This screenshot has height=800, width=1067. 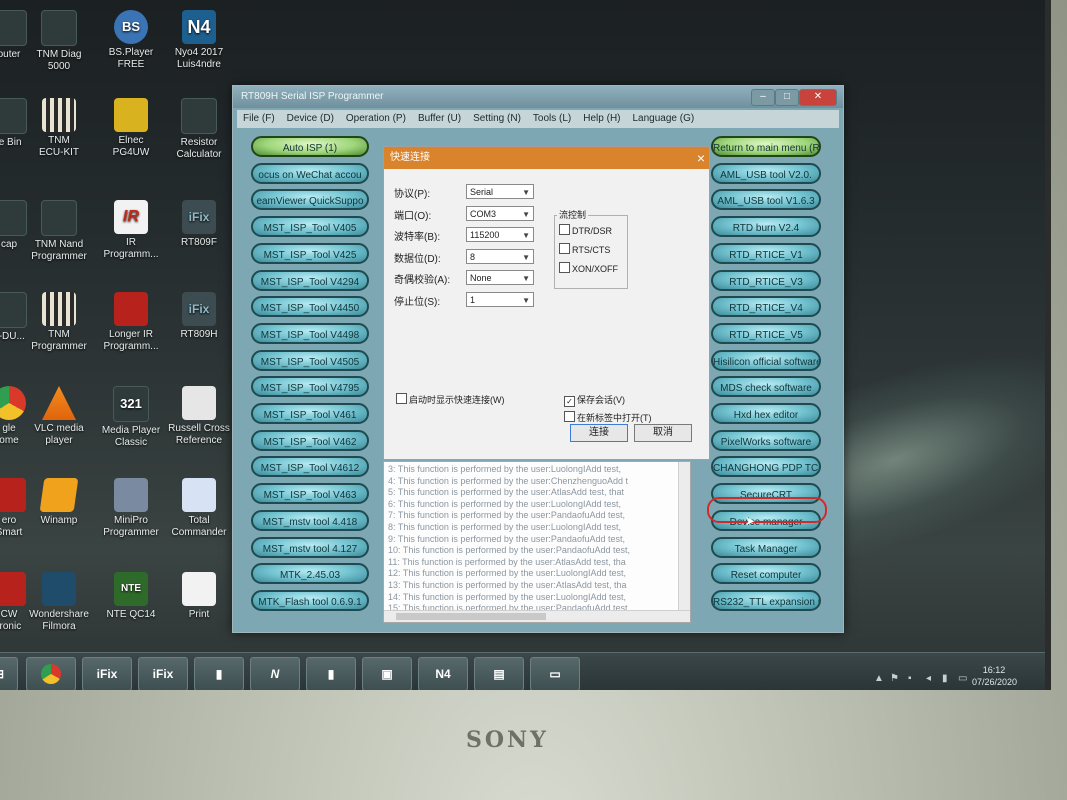 What do you see at coordinates (310, 494) in the screenshot?
I see `left_buttons-button: MST_ISP_Tool V463` at bounding box center [310, 494].